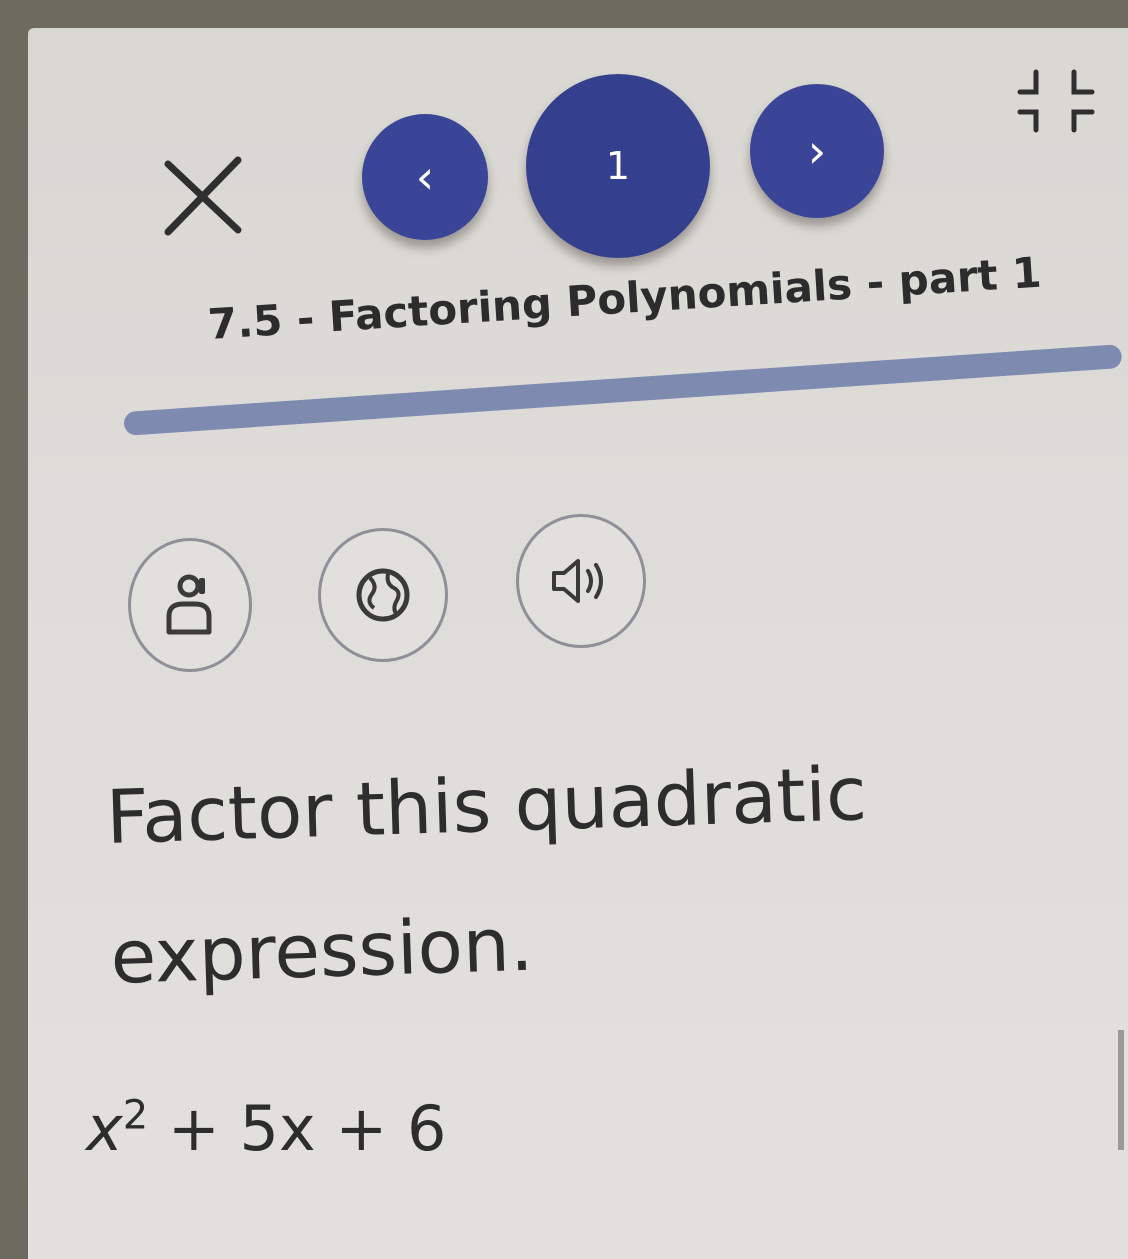 Image resolution: width=1128 pixels, height=1259 pixels. I want to click on collapse-icon, so click(1056, 101).